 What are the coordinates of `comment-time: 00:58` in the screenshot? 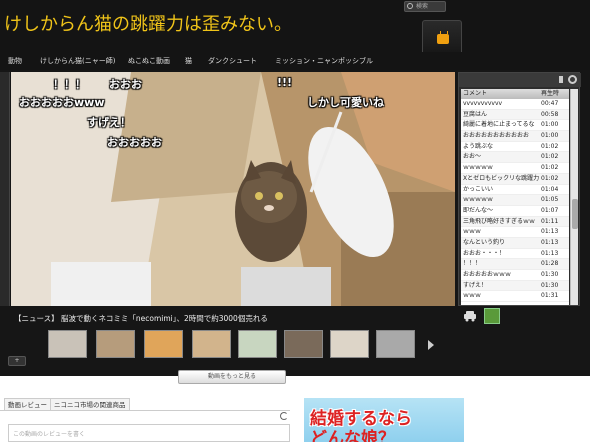 It's located at (550, 114).